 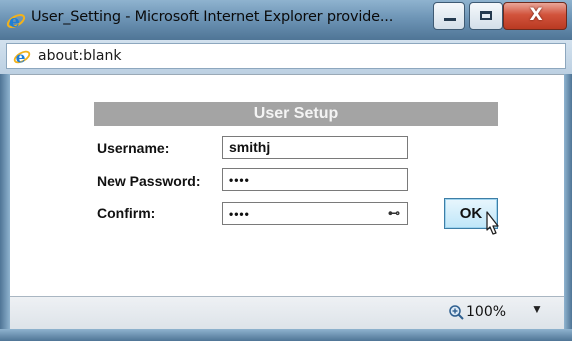 What do you see at coordinates (5, 207) in the screenshot?
I see `window-frame-left` at bounding box center [5, 207].